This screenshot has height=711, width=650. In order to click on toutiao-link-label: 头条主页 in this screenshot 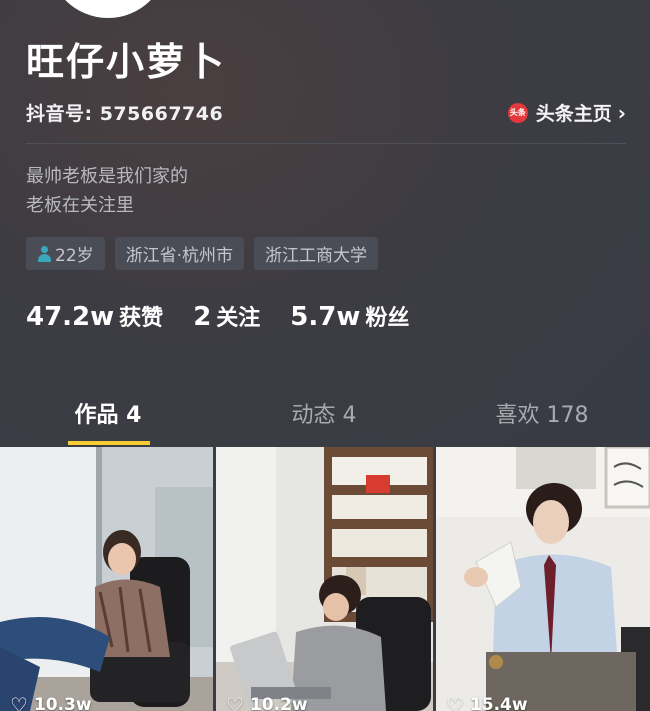, I will do `click(573, 114)`.